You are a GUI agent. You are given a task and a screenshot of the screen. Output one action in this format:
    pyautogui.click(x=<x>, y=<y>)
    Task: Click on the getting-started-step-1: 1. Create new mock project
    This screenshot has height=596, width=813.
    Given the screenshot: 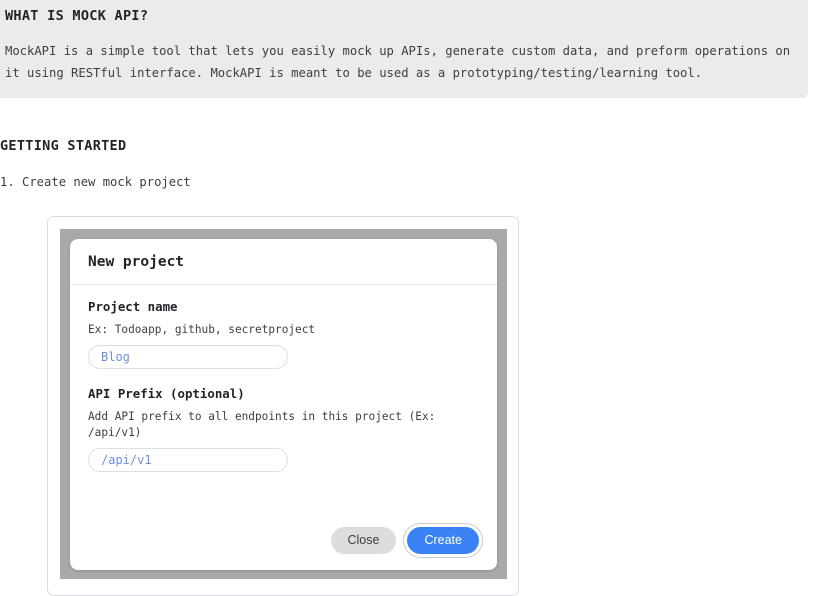 What is the action you would take?
    pyautogui.click(x=95, y=182)
    